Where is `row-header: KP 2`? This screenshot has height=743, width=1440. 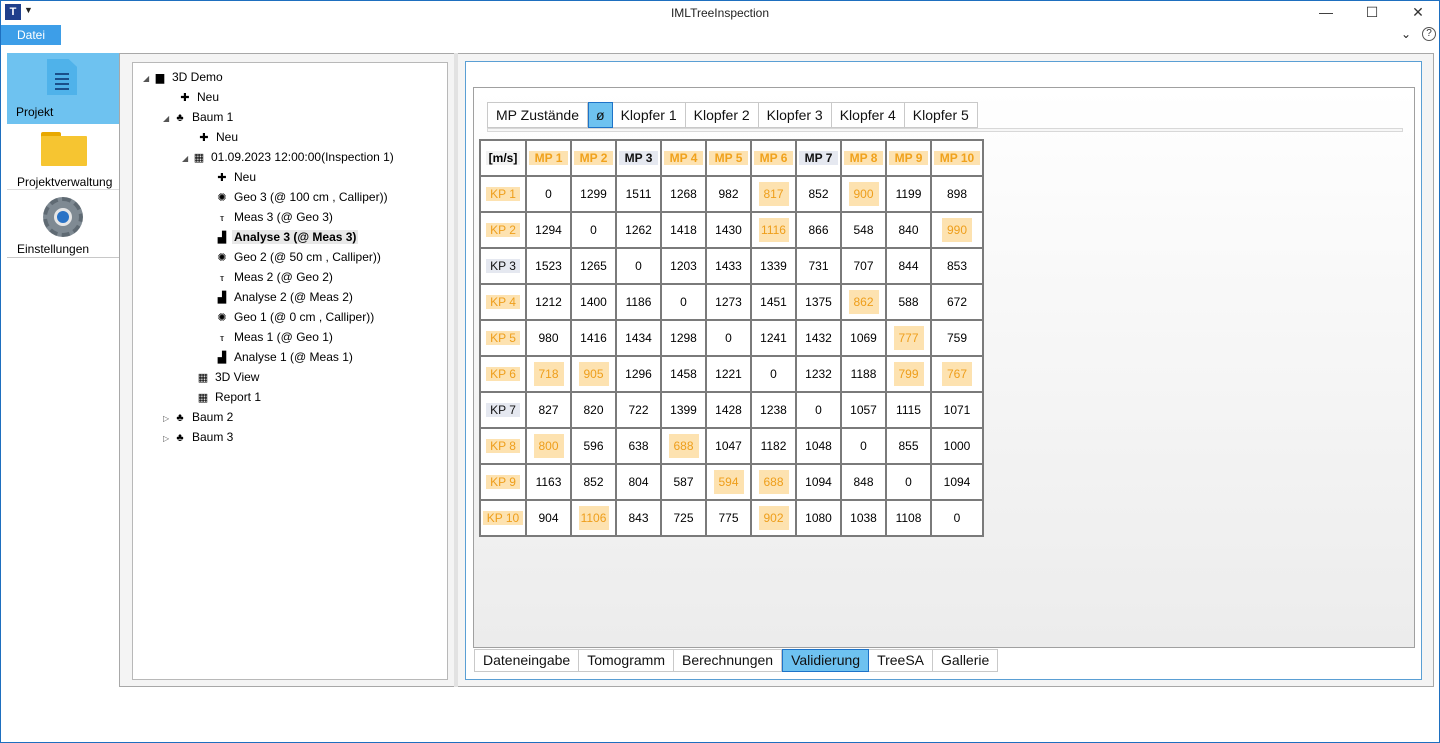 row-header: KP 2 is located at coordinates (503, 230).